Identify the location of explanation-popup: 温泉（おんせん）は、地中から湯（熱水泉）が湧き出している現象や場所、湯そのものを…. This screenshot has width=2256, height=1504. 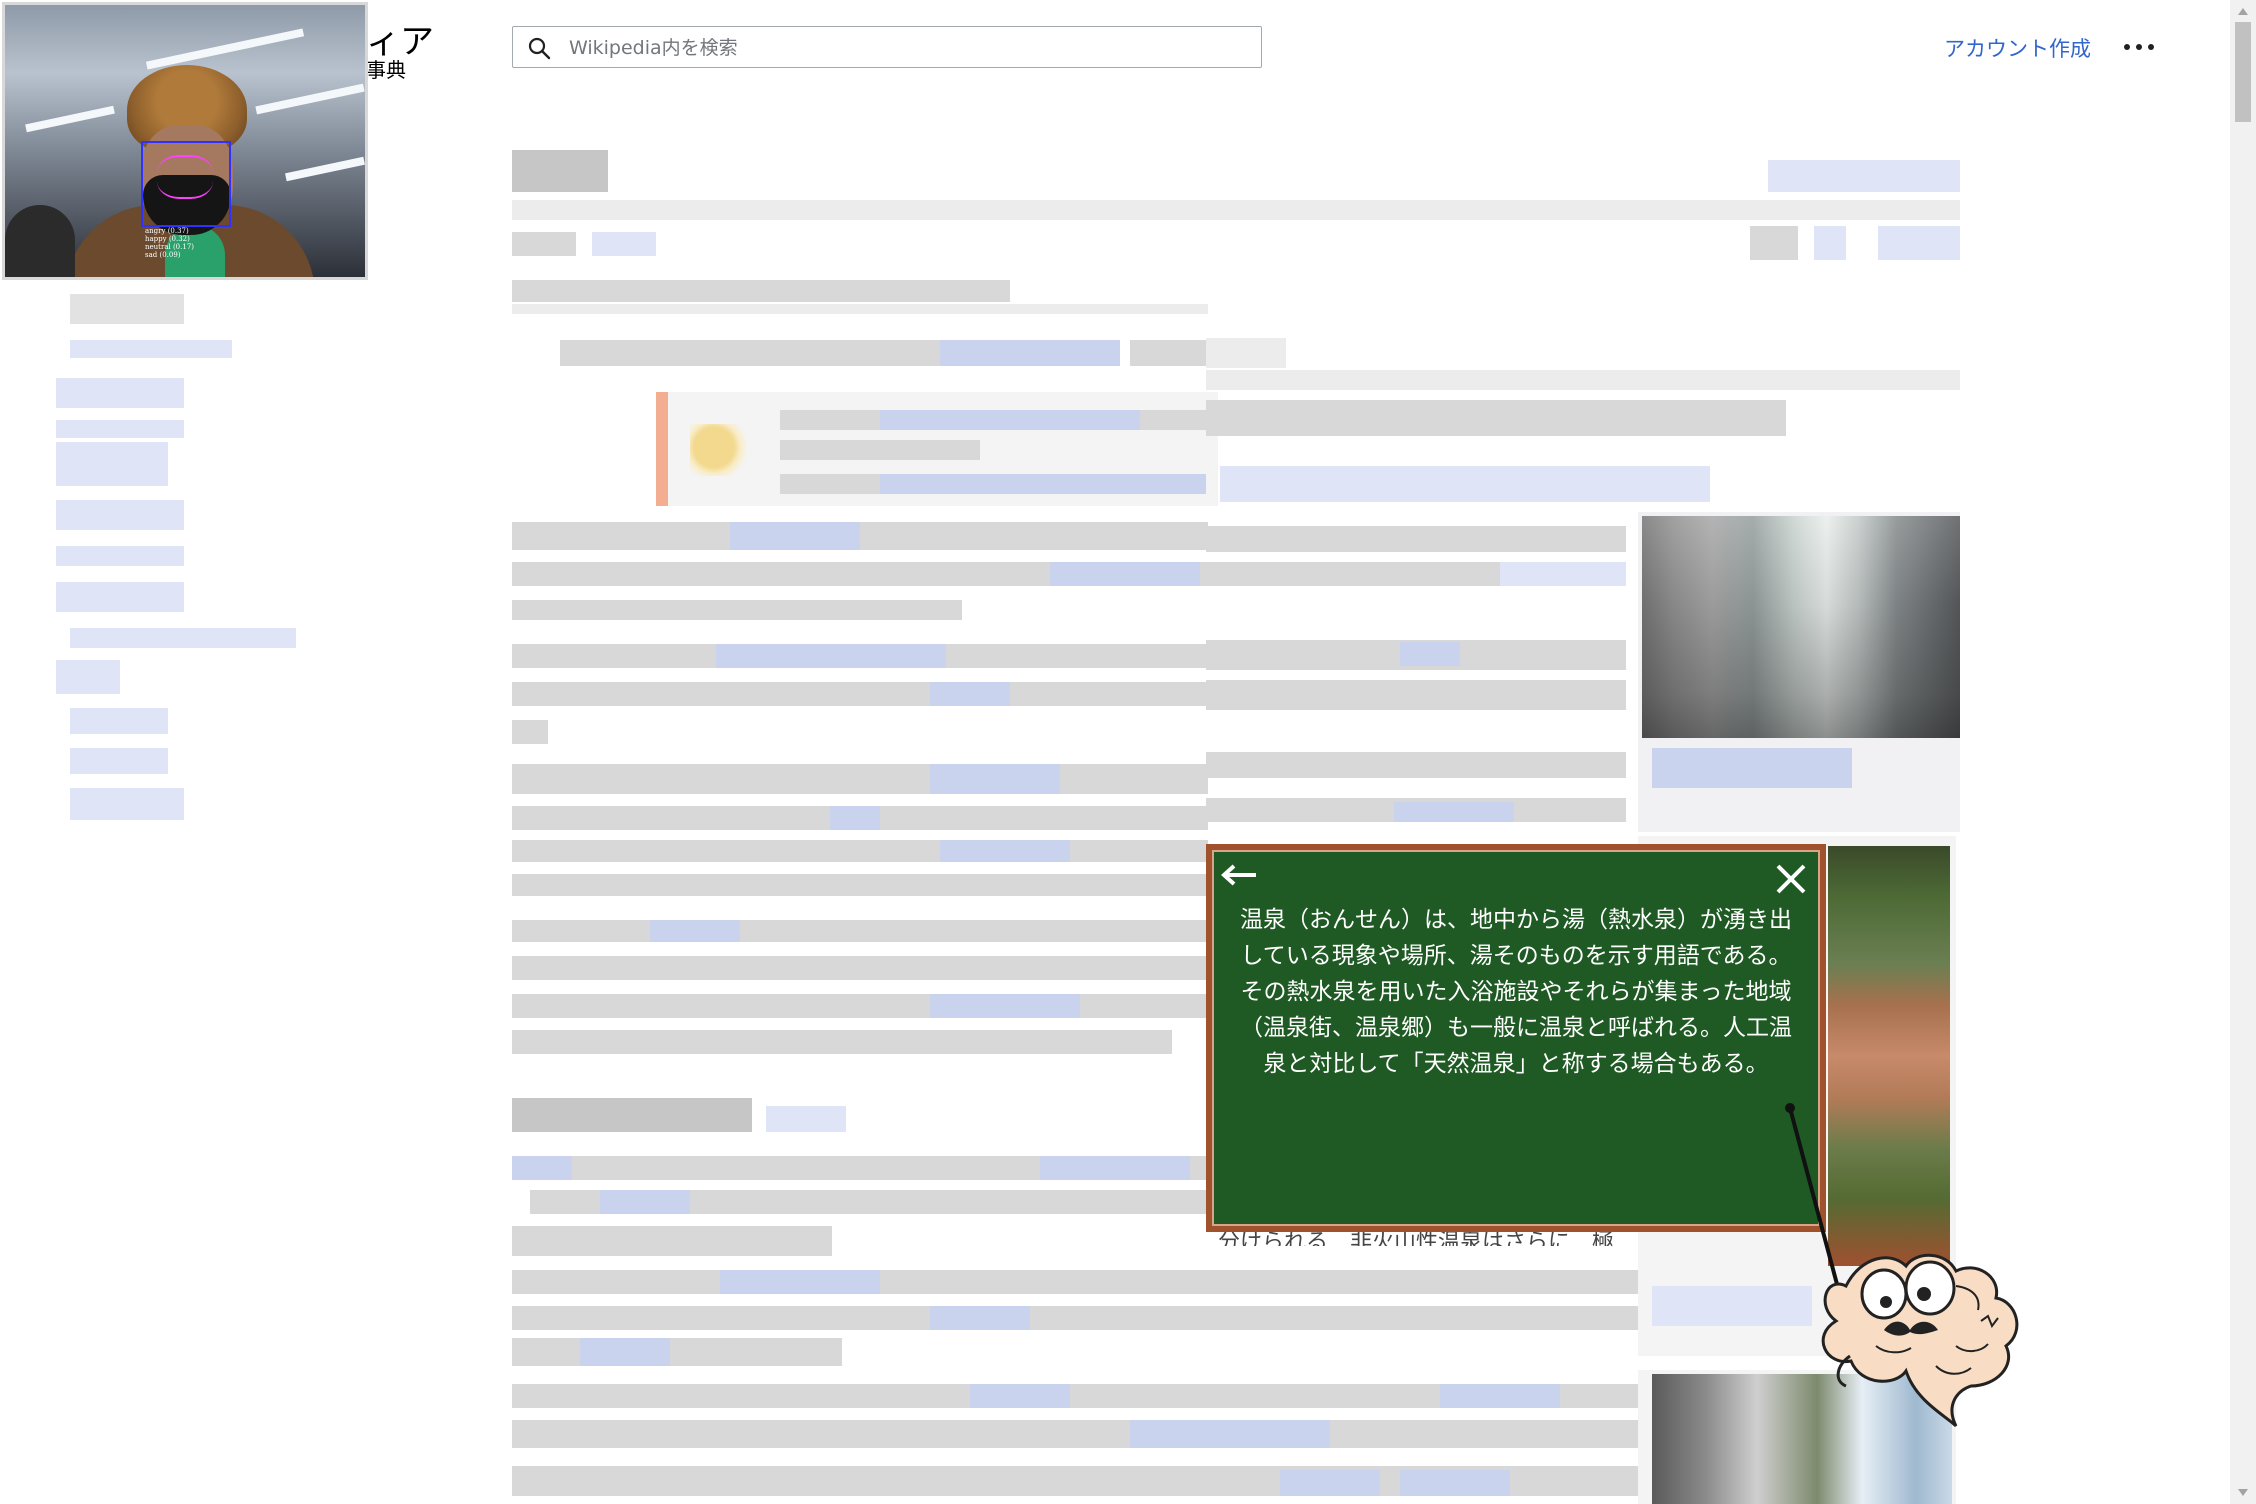
(1516, 1038).